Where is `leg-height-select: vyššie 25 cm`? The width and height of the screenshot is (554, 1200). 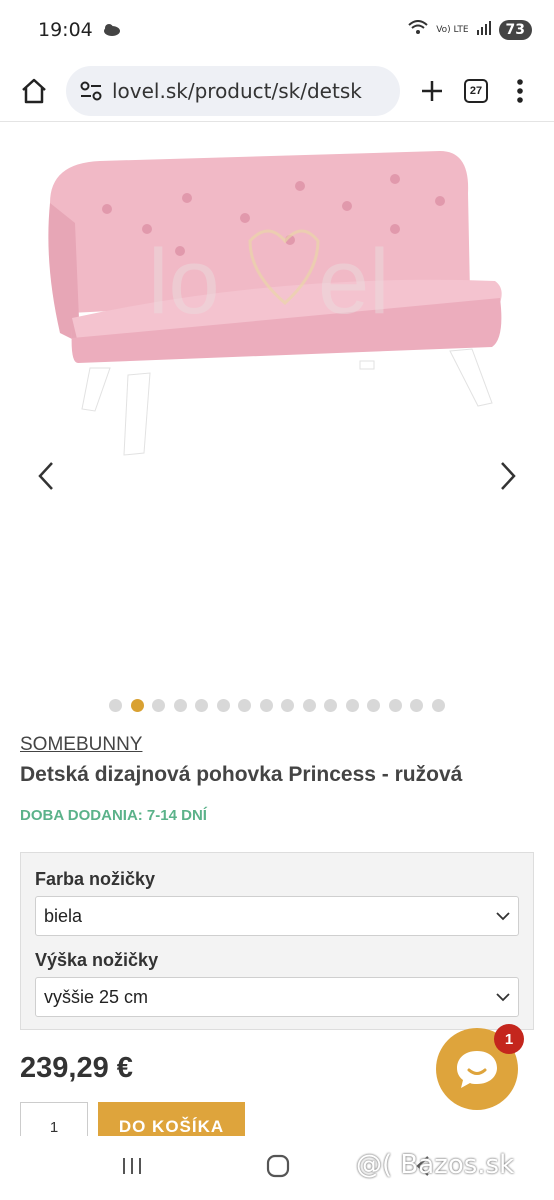 leg-height-select: vyššie 25 cm is located at coordinates (277, 997).